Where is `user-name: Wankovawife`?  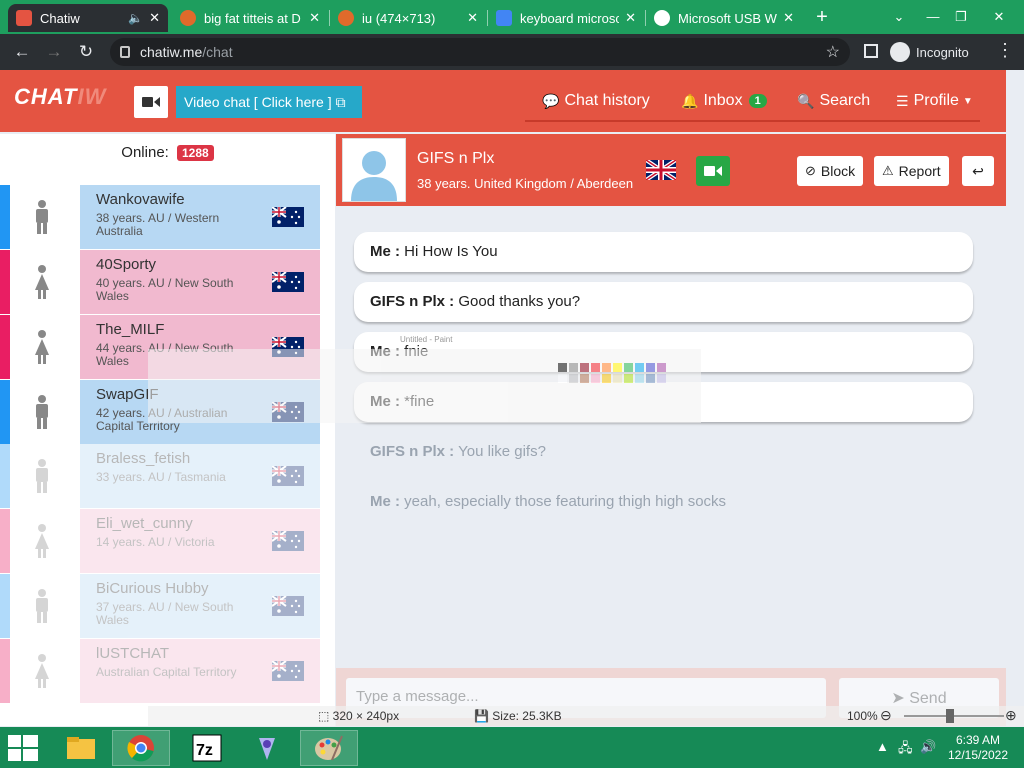
user-name: Wankovawife is located at coordinates (140, 199).